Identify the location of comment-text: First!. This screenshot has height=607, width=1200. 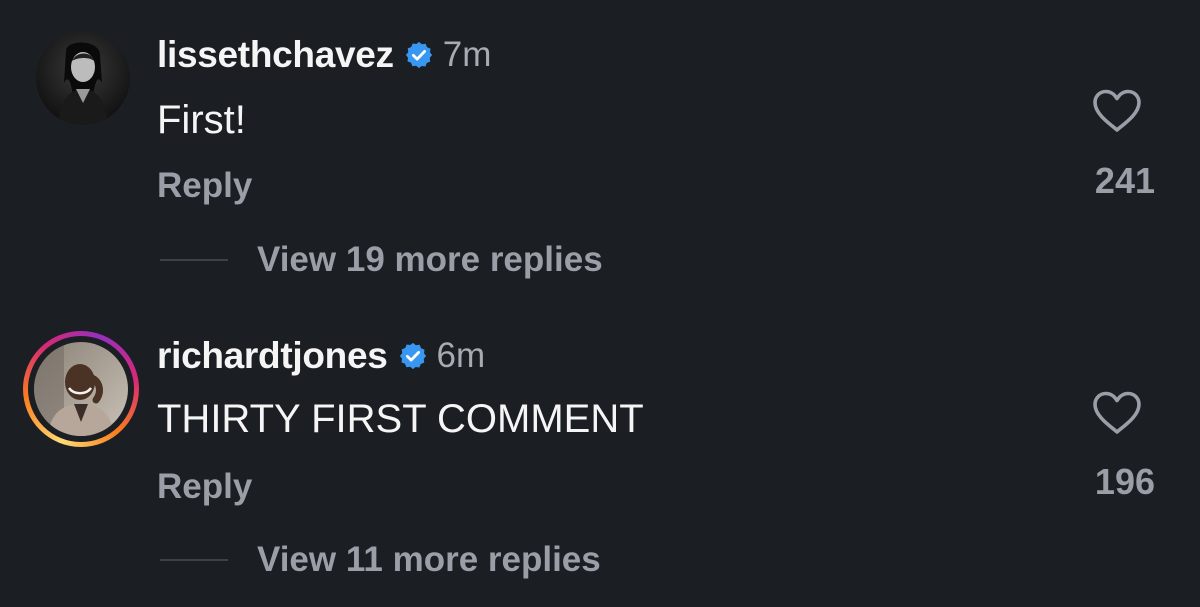
(201, 120).